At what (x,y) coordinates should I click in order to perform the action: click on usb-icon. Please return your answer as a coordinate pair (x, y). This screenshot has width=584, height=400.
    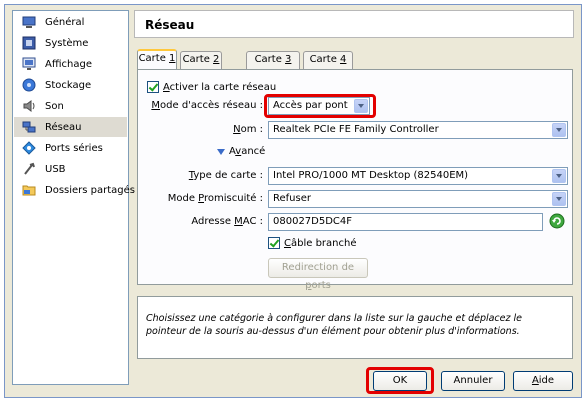
    Looking at the image, I should click on (29, 169).